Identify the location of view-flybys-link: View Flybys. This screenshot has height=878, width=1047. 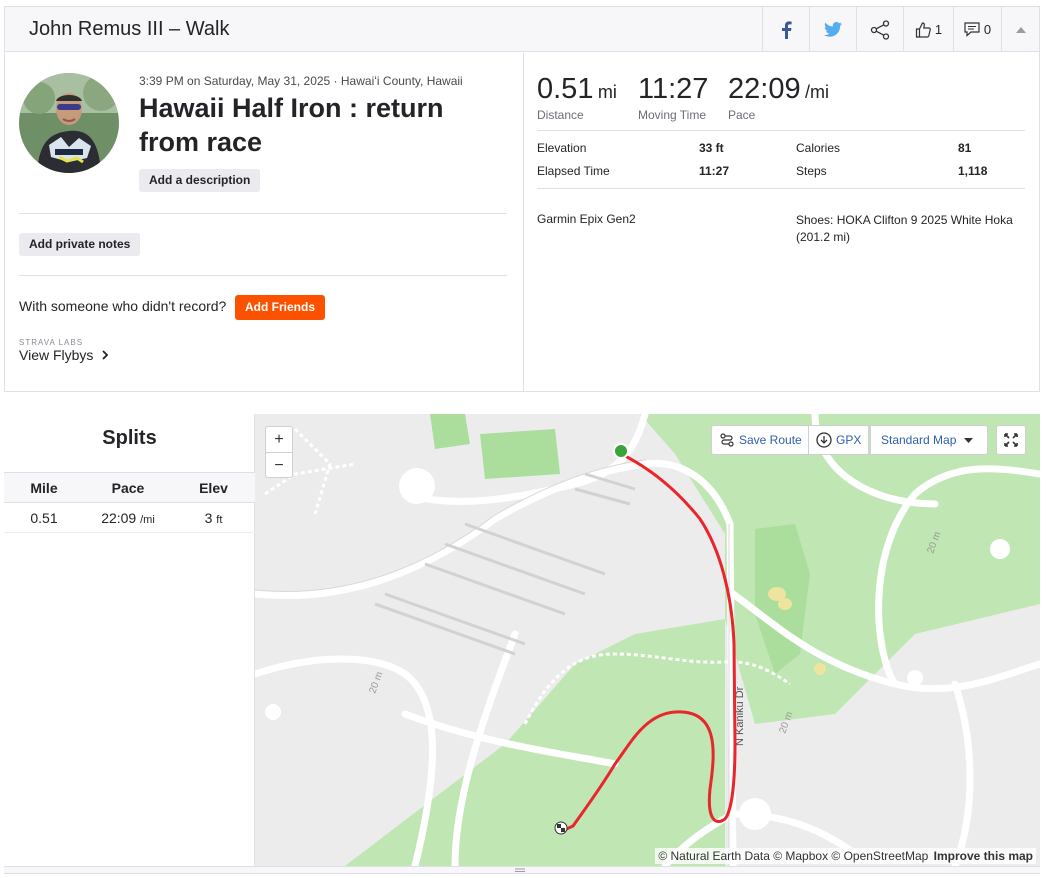
(64, 355).